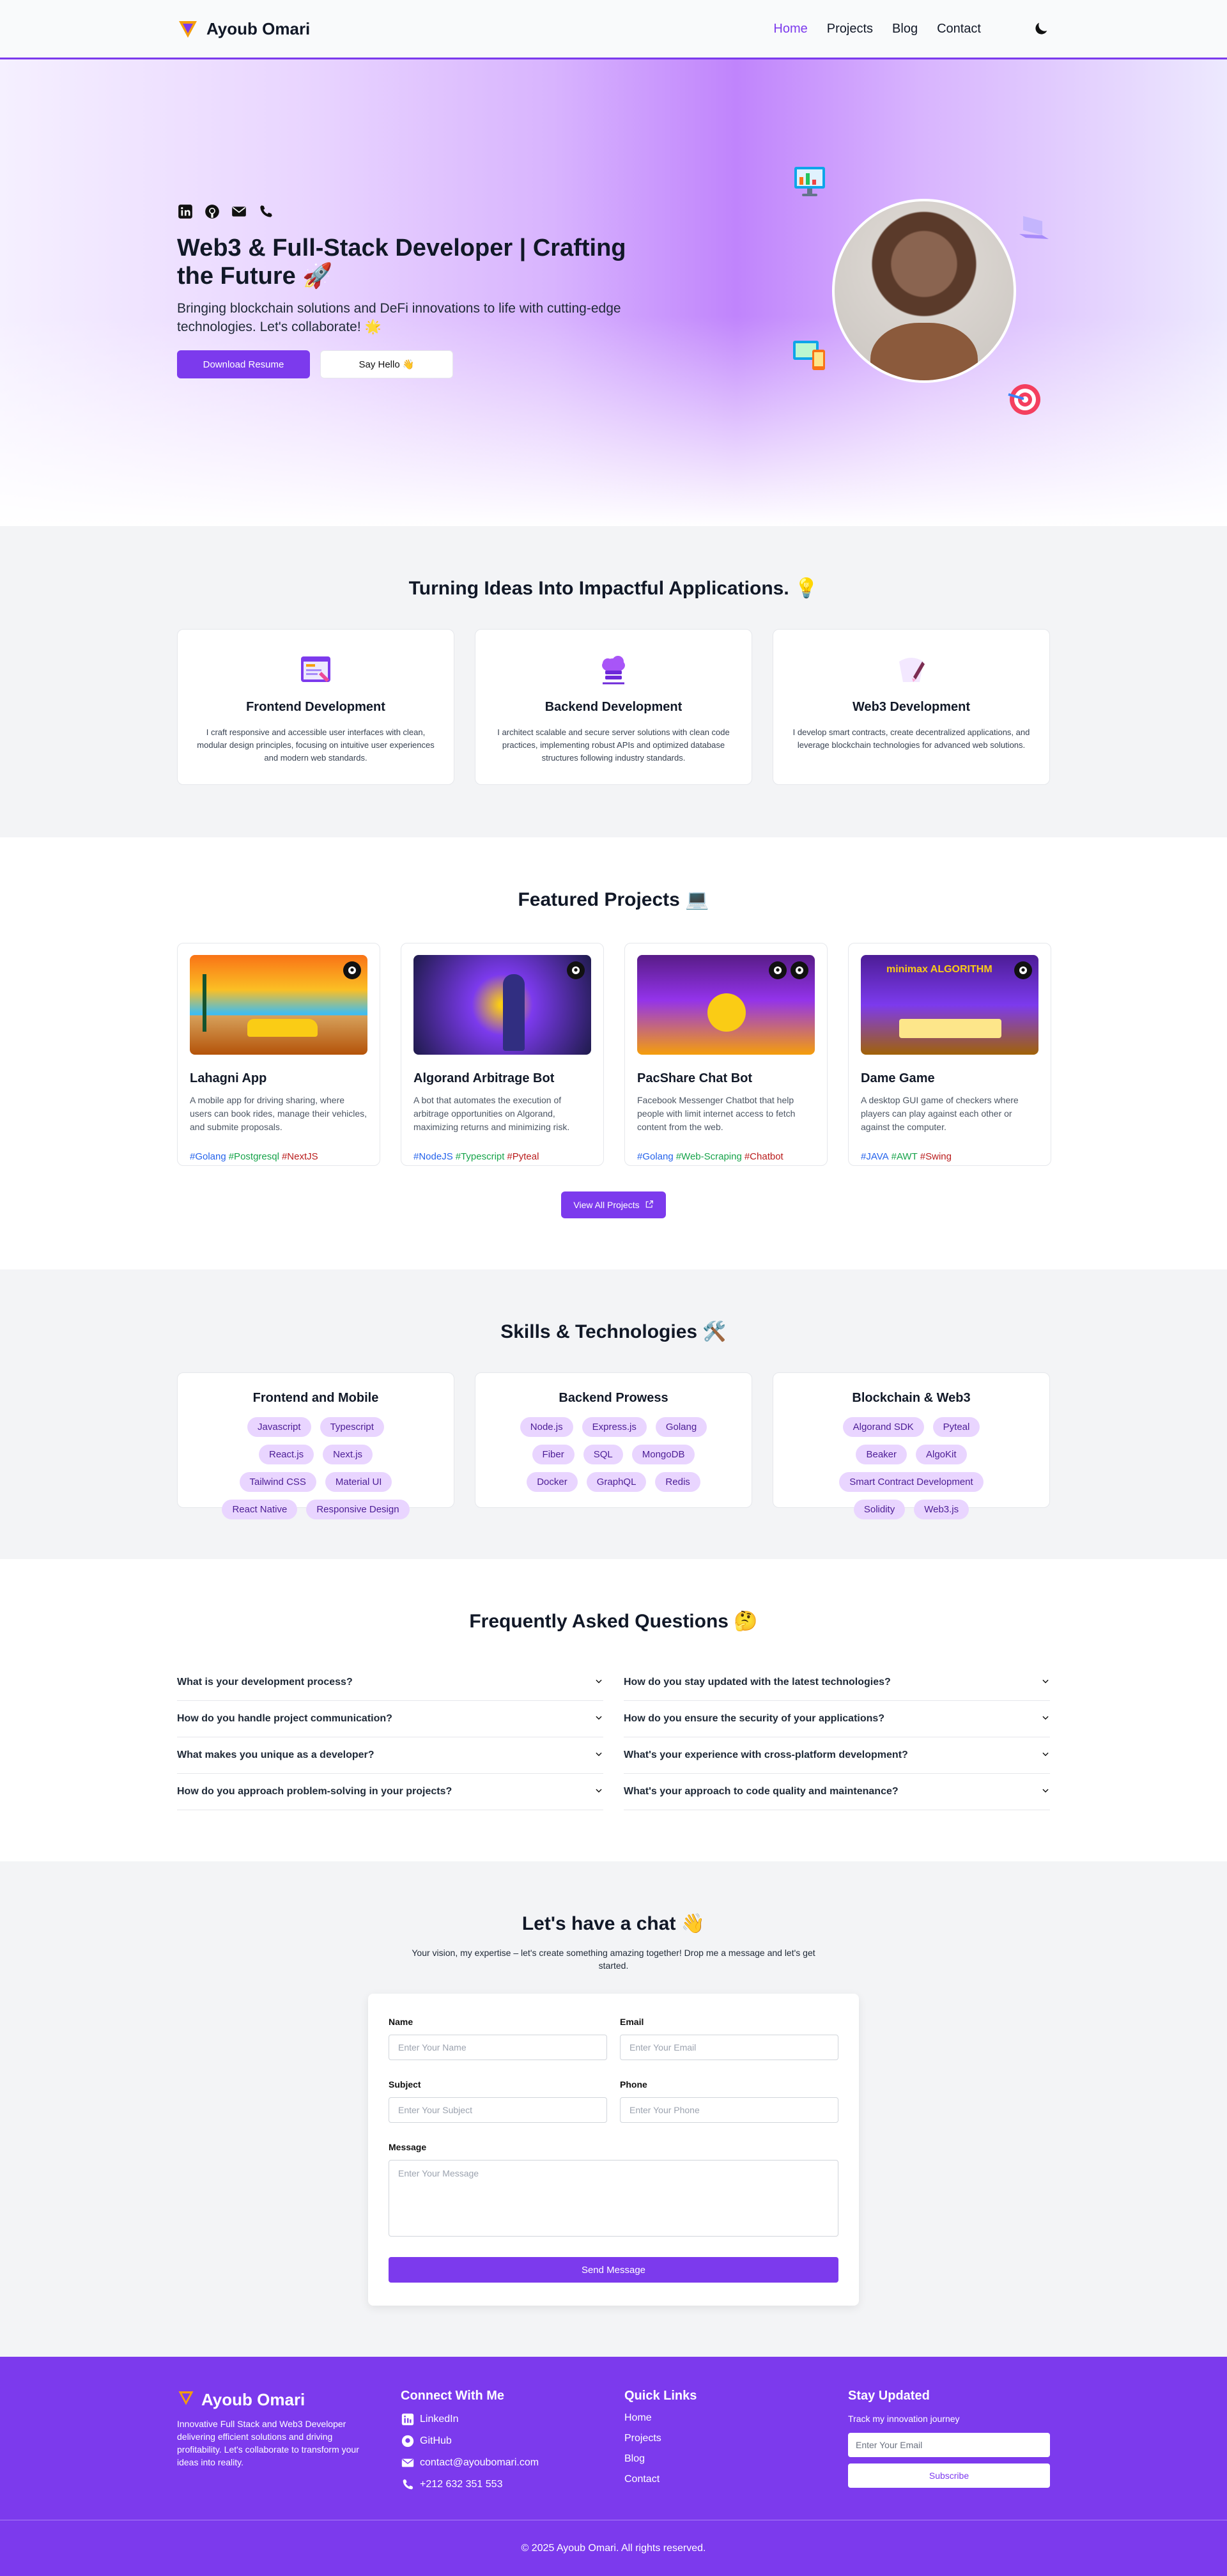  Describe the element at coordinates (275, 1755) in the screenshot. I see `faq-question: What makes you unique as a developer?` at that location.